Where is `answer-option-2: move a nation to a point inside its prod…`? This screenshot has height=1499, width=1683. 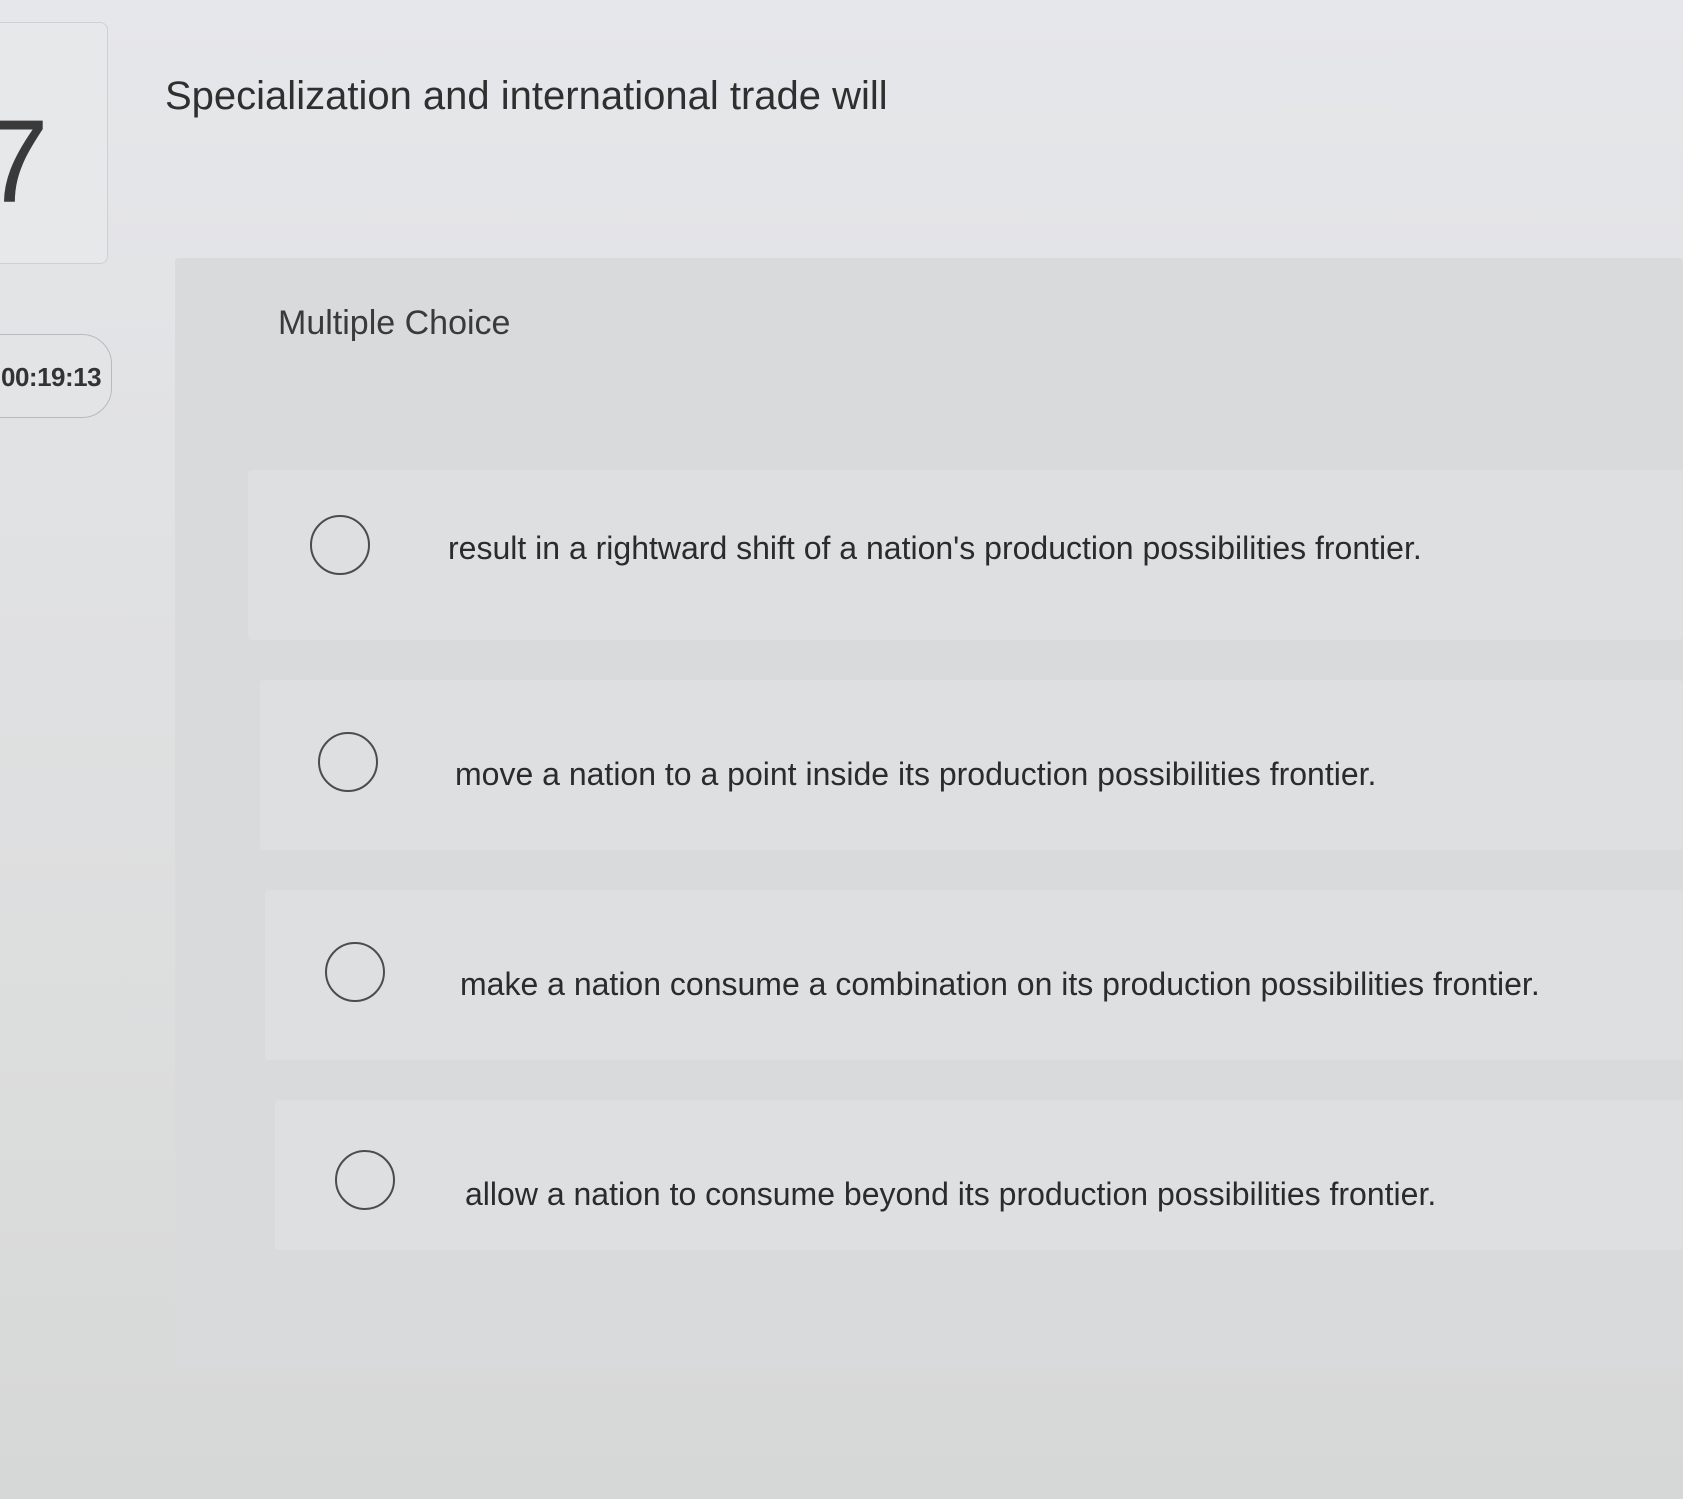
answer-option-2: move a nation to a point inside its prod… is located at coordinates (971, 765).